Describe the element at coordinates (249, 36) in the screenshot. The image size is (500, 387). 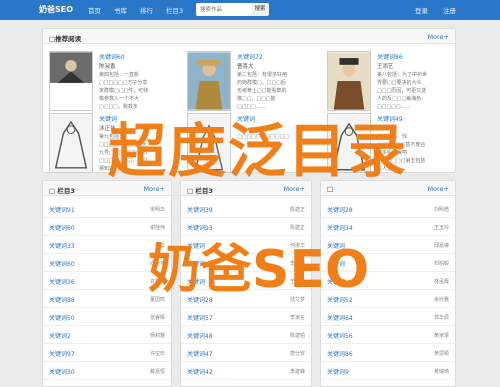
I see `featured-panel-header: □推荐阅读 More+` at that location.